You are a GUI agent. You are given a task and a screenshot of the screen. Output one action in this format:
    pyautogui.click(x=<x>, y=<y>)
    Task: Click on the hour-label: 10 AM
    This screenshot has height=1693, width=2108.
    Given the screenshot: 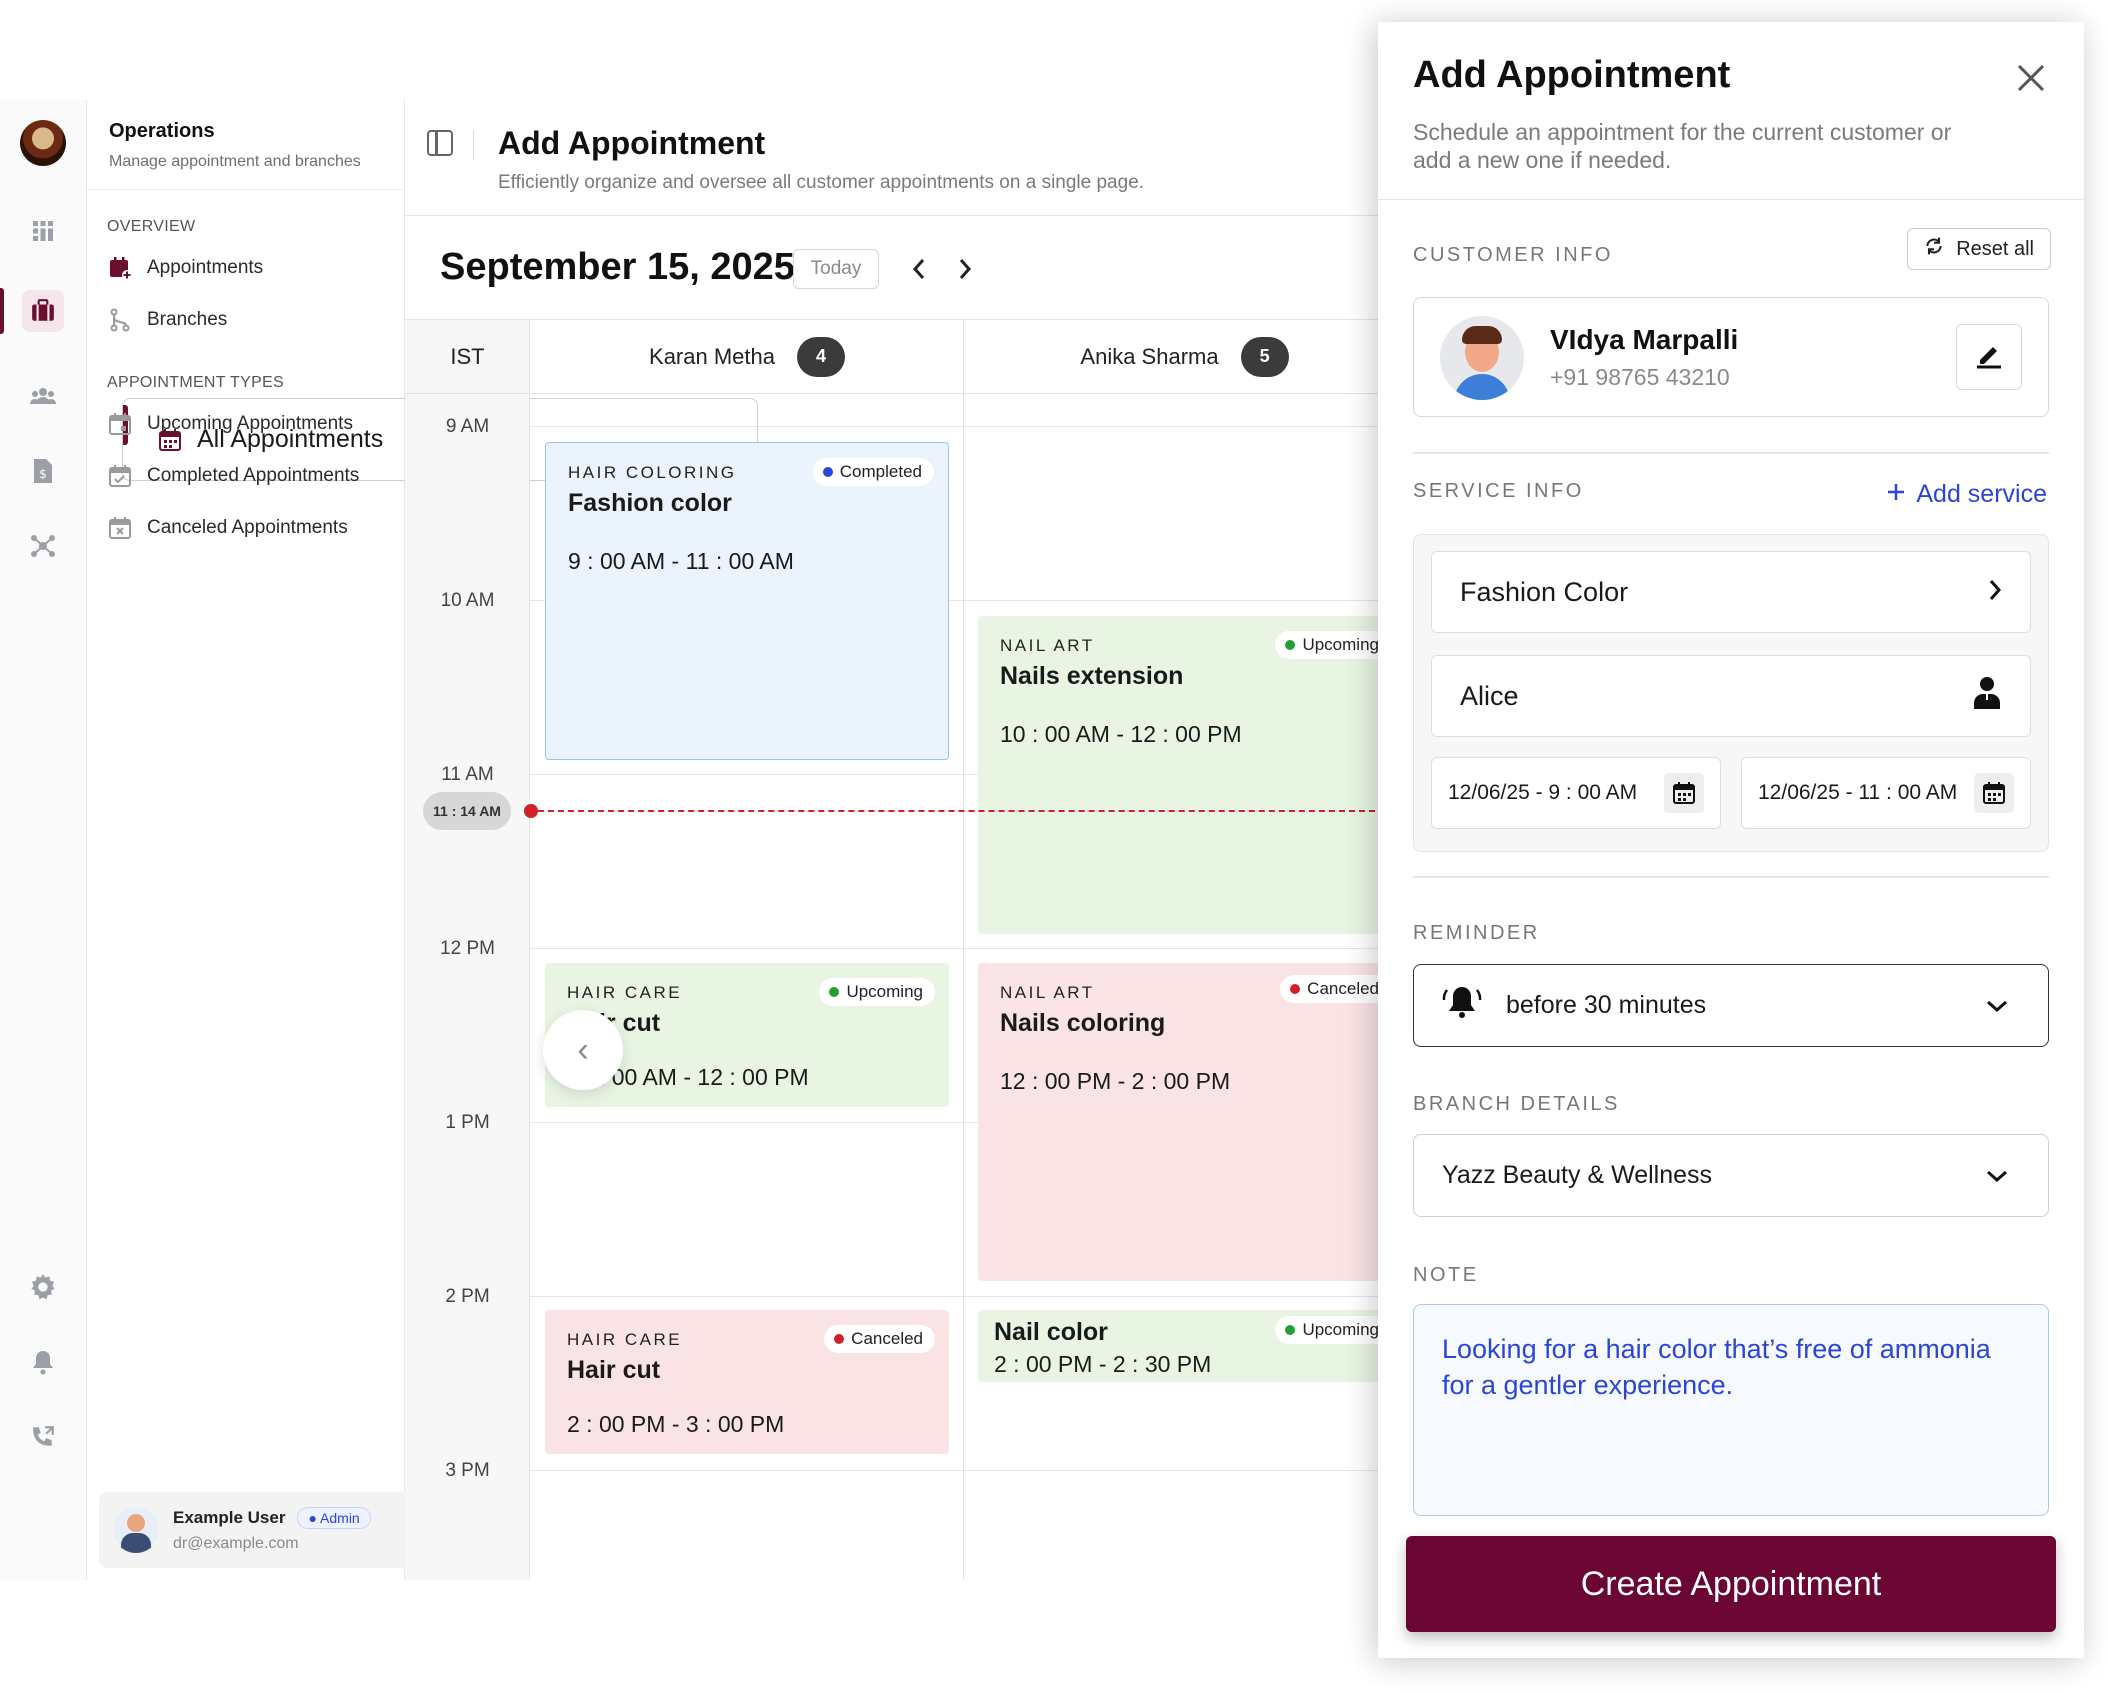 What is the action you would take?
    pyautogui.click(x=467, y=600)
    